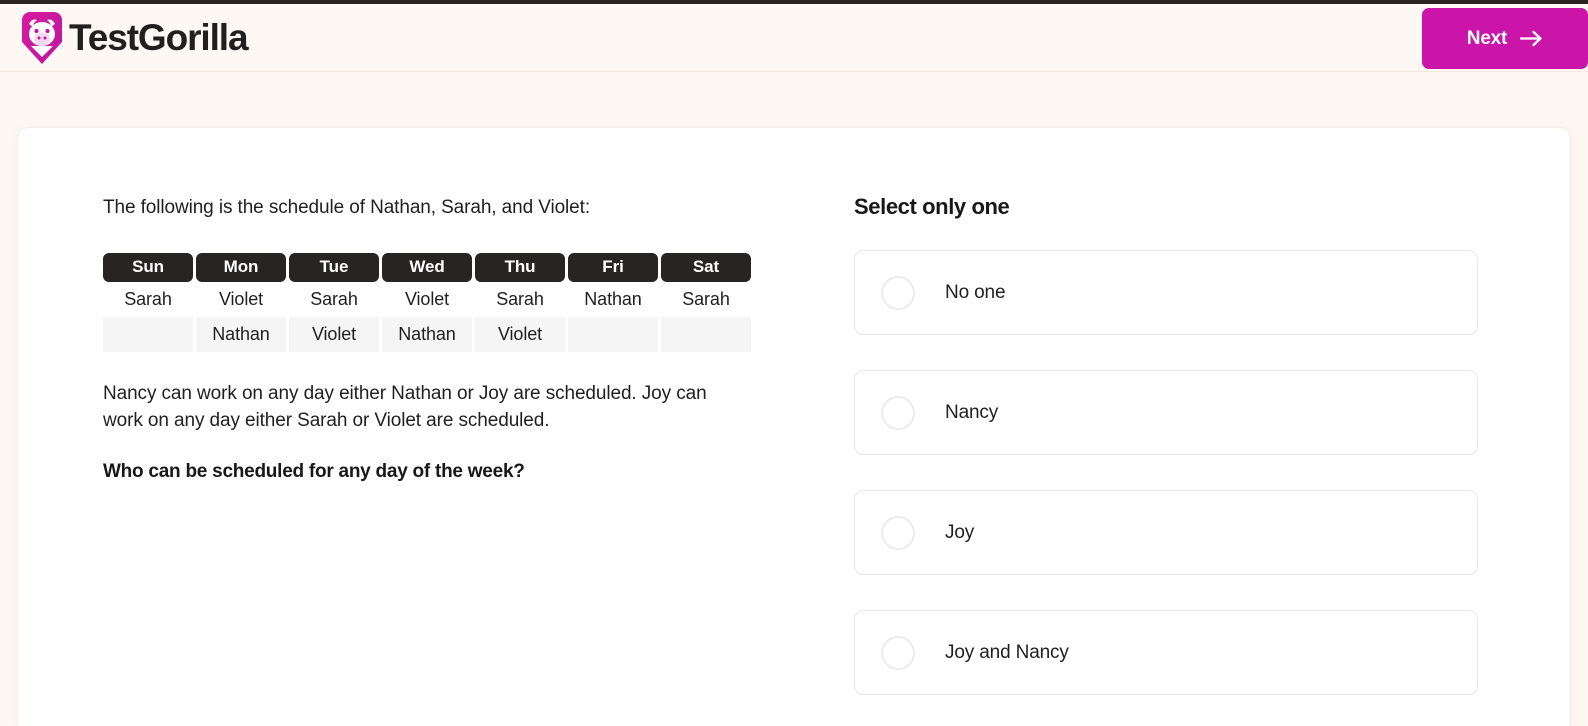 Image resolution: width=1588 pixels, height=726 pixels. Describe the element at coordinates (706, 267) in the screenshot. I see `schedule-day-header: Sat` at that location.